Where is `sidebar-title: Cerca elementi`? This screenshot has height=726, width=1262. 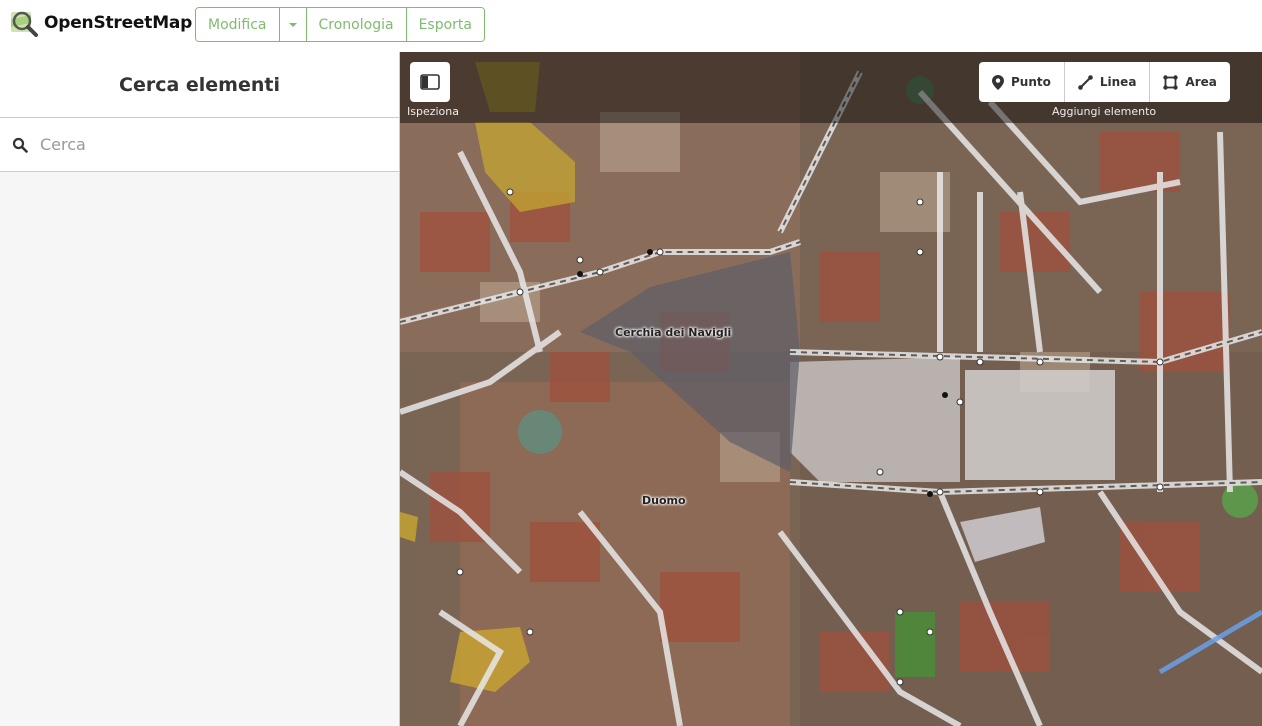
sidebar-title: Cerca elementi is located at coordinates (199, 84).